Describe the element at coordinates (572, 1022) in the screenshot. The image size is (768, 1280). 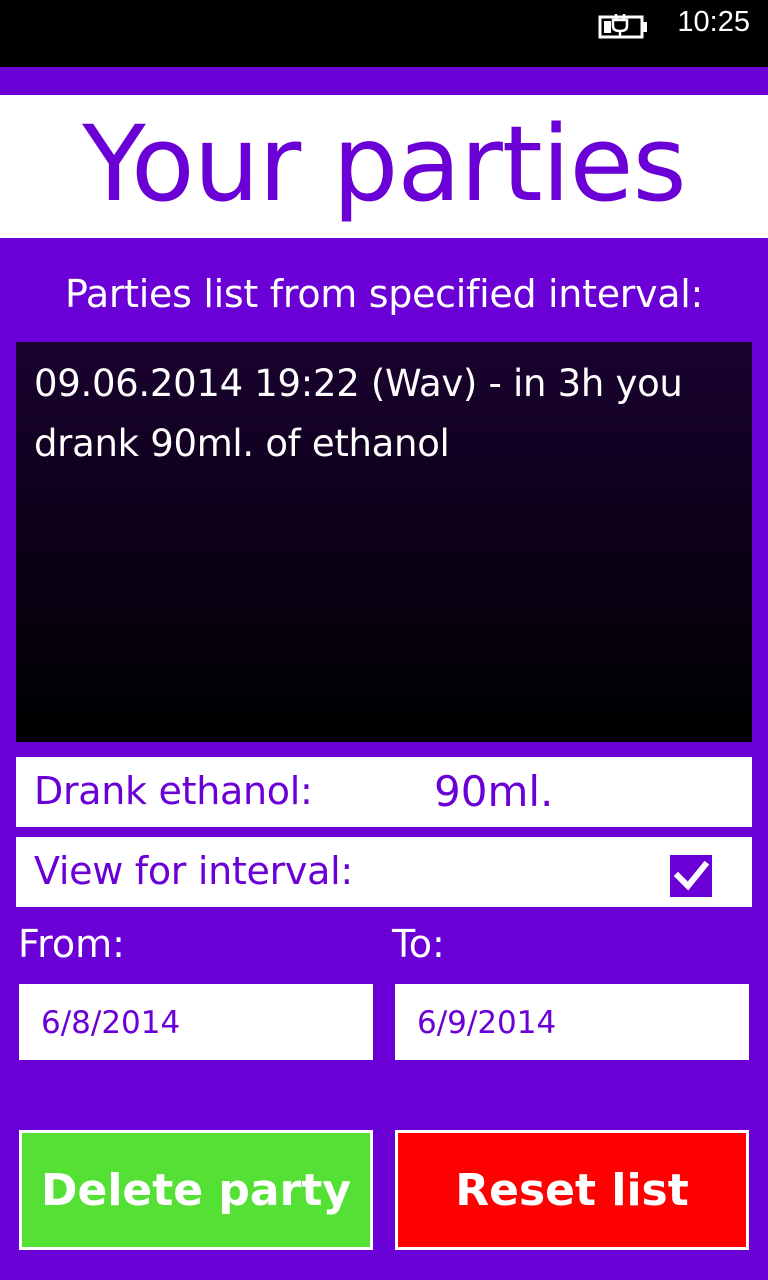
I see `to-date-input: 6/9/2014` at that location.